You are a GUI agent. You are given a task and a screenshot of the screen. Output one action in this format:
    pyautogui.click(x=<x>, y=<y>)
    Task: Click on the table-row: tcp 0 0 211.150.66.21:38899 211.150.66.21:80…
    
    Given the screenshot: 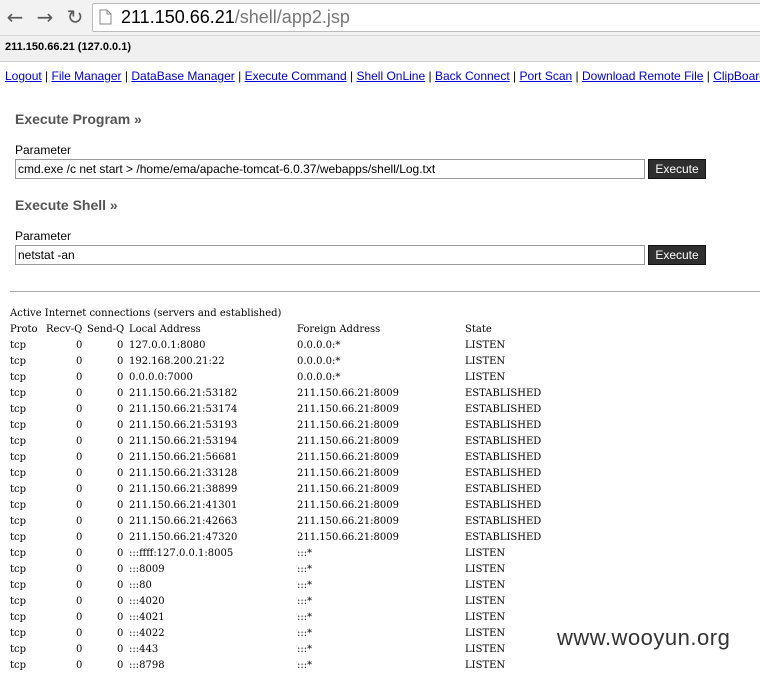 What is the action you would take?
    pyautogui.click(x=385, y=490)
    